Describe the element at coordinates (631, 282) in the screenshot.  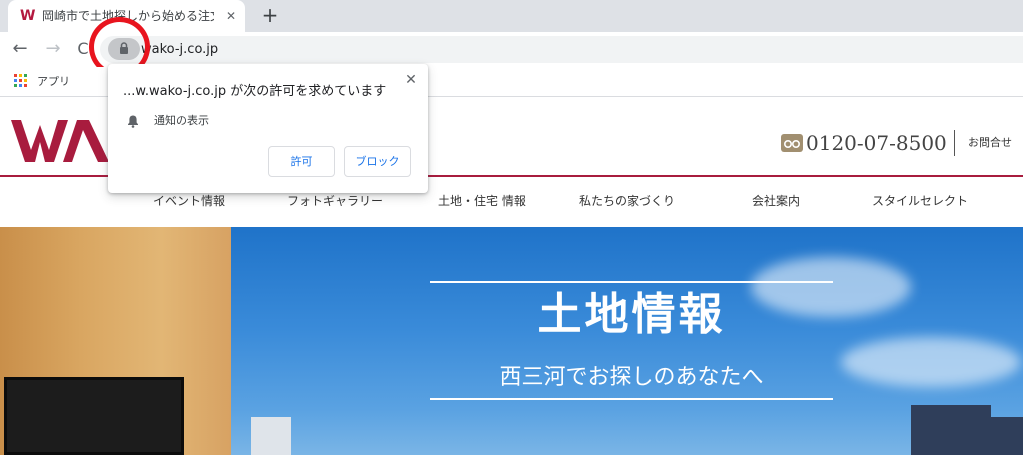
I see `hero-top-rule` at that location.